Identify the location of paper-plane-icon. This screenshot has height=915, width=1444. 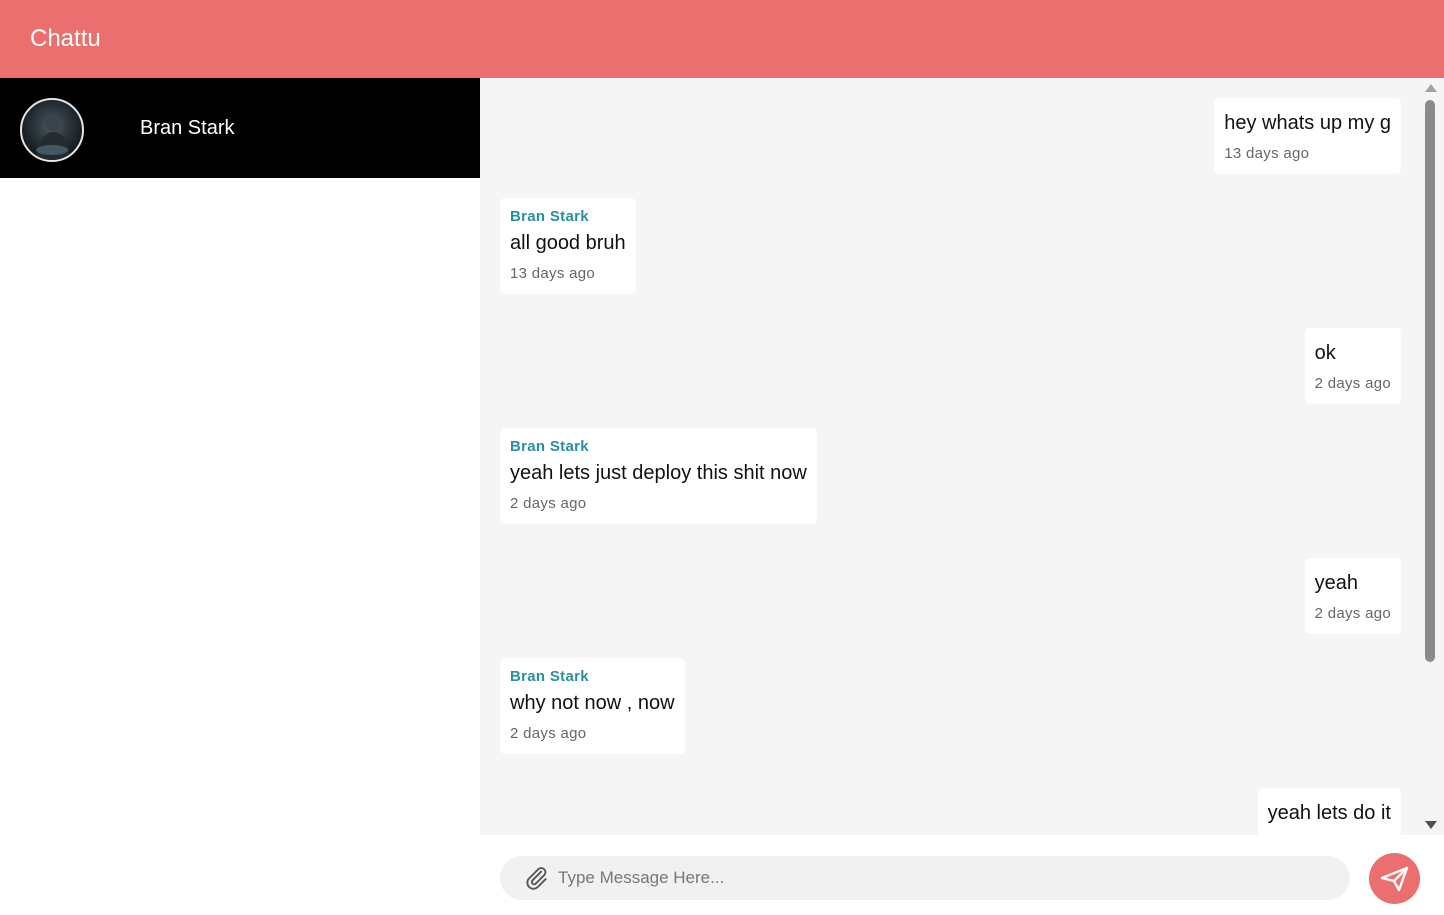
(1394, 879).